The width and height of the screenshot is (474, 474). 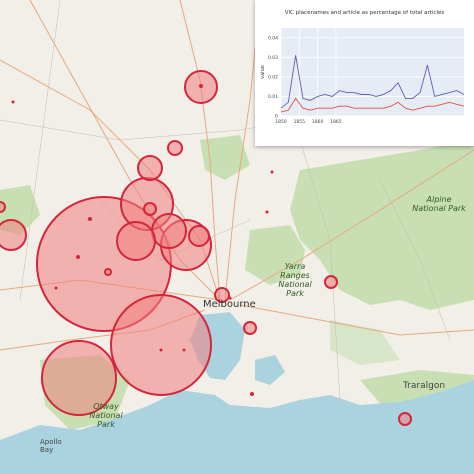 What do you see at coordinates (439, 204) in the screenshot?
I see `park-label-alpine: Alpine National Park` at bounding box center [439, 204].